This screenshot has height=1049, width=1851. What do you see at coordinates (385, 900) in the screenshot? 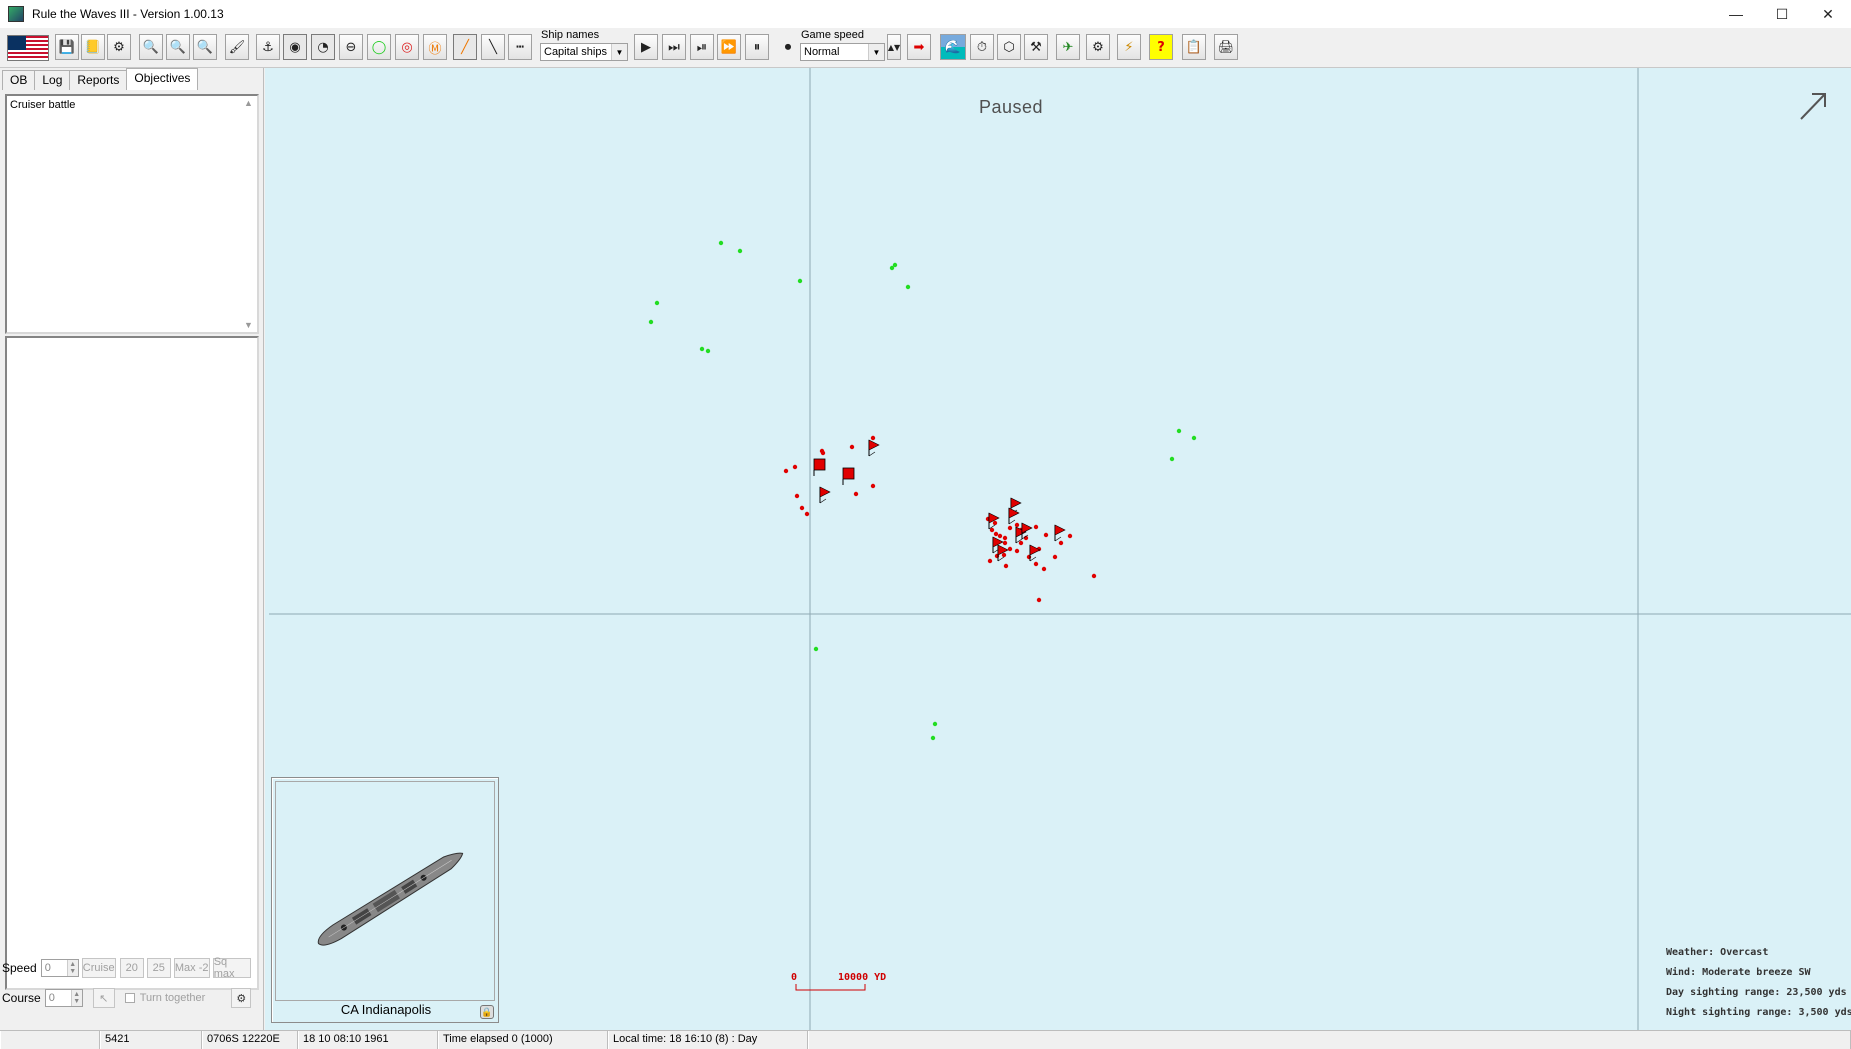
I see `ship-info-panel: CA Indianapolis 🔒` at bounding box center [385, 900].